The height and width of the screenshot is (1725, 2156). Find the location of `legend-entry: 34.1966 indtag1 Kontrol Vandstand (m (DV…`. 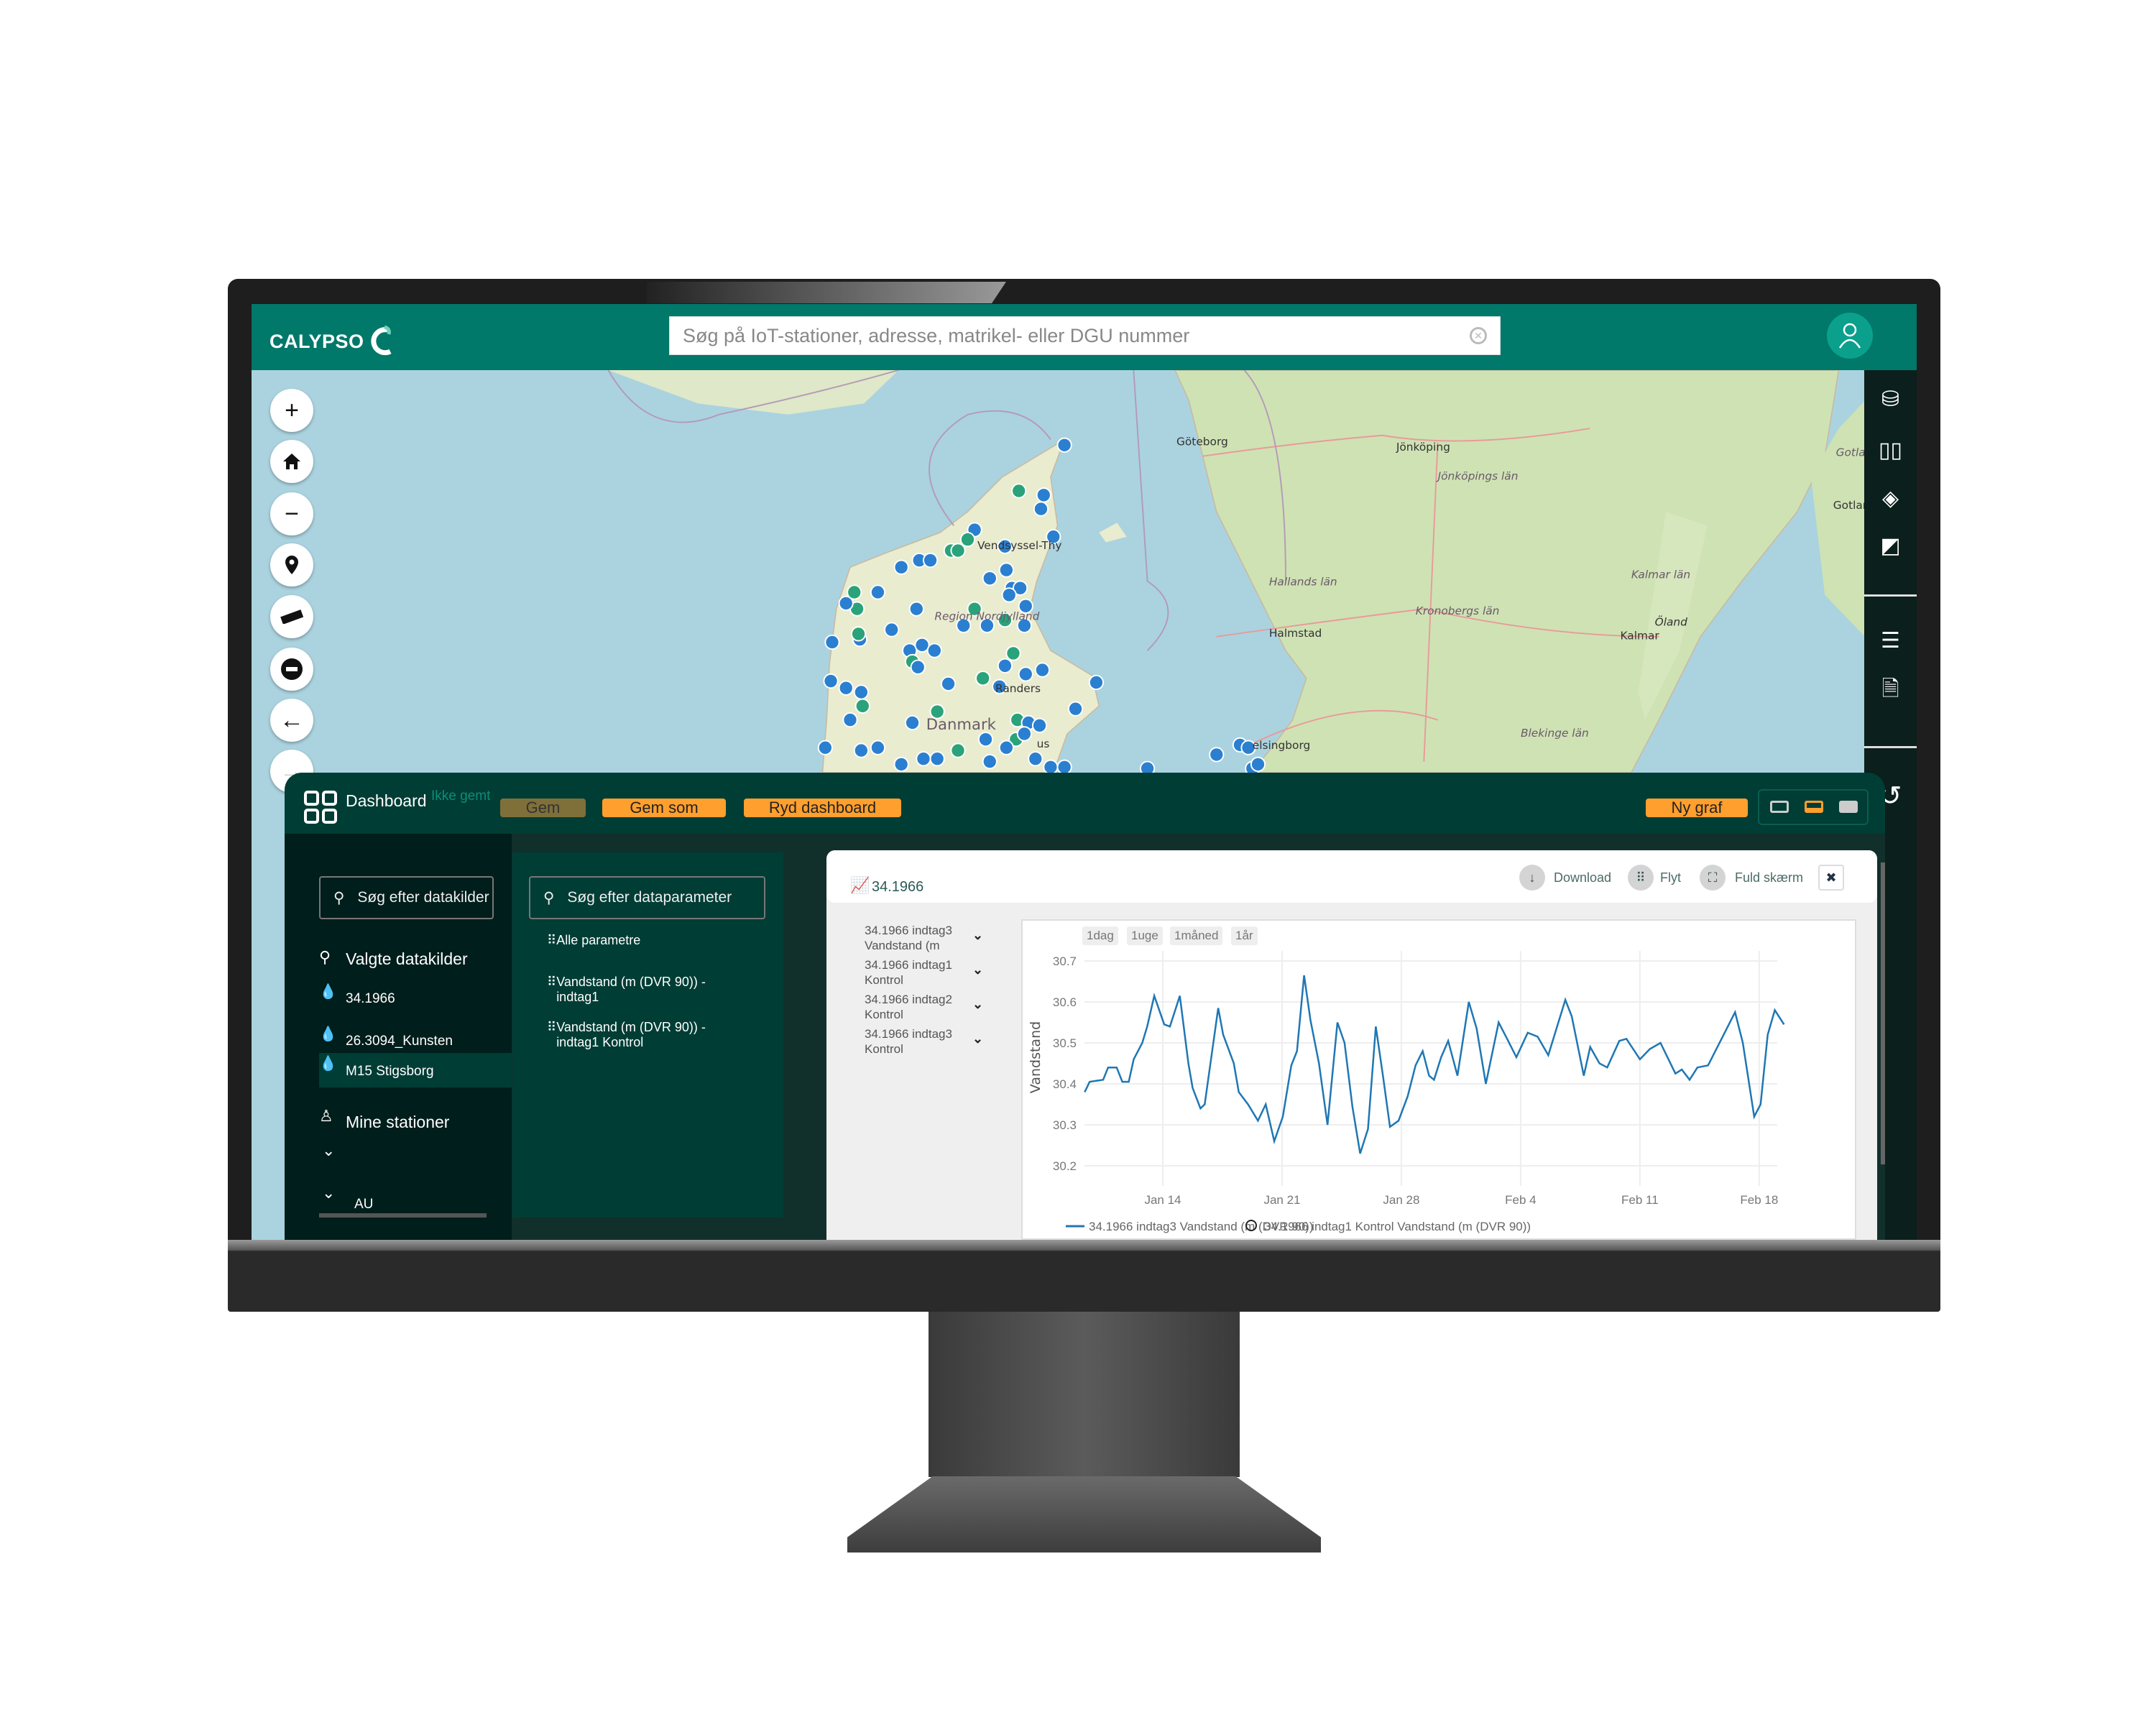

legend-entry: 34.1966 indtag1 Kontrol Vandstand (m (DV… is located at coordinates (1397, 1226).